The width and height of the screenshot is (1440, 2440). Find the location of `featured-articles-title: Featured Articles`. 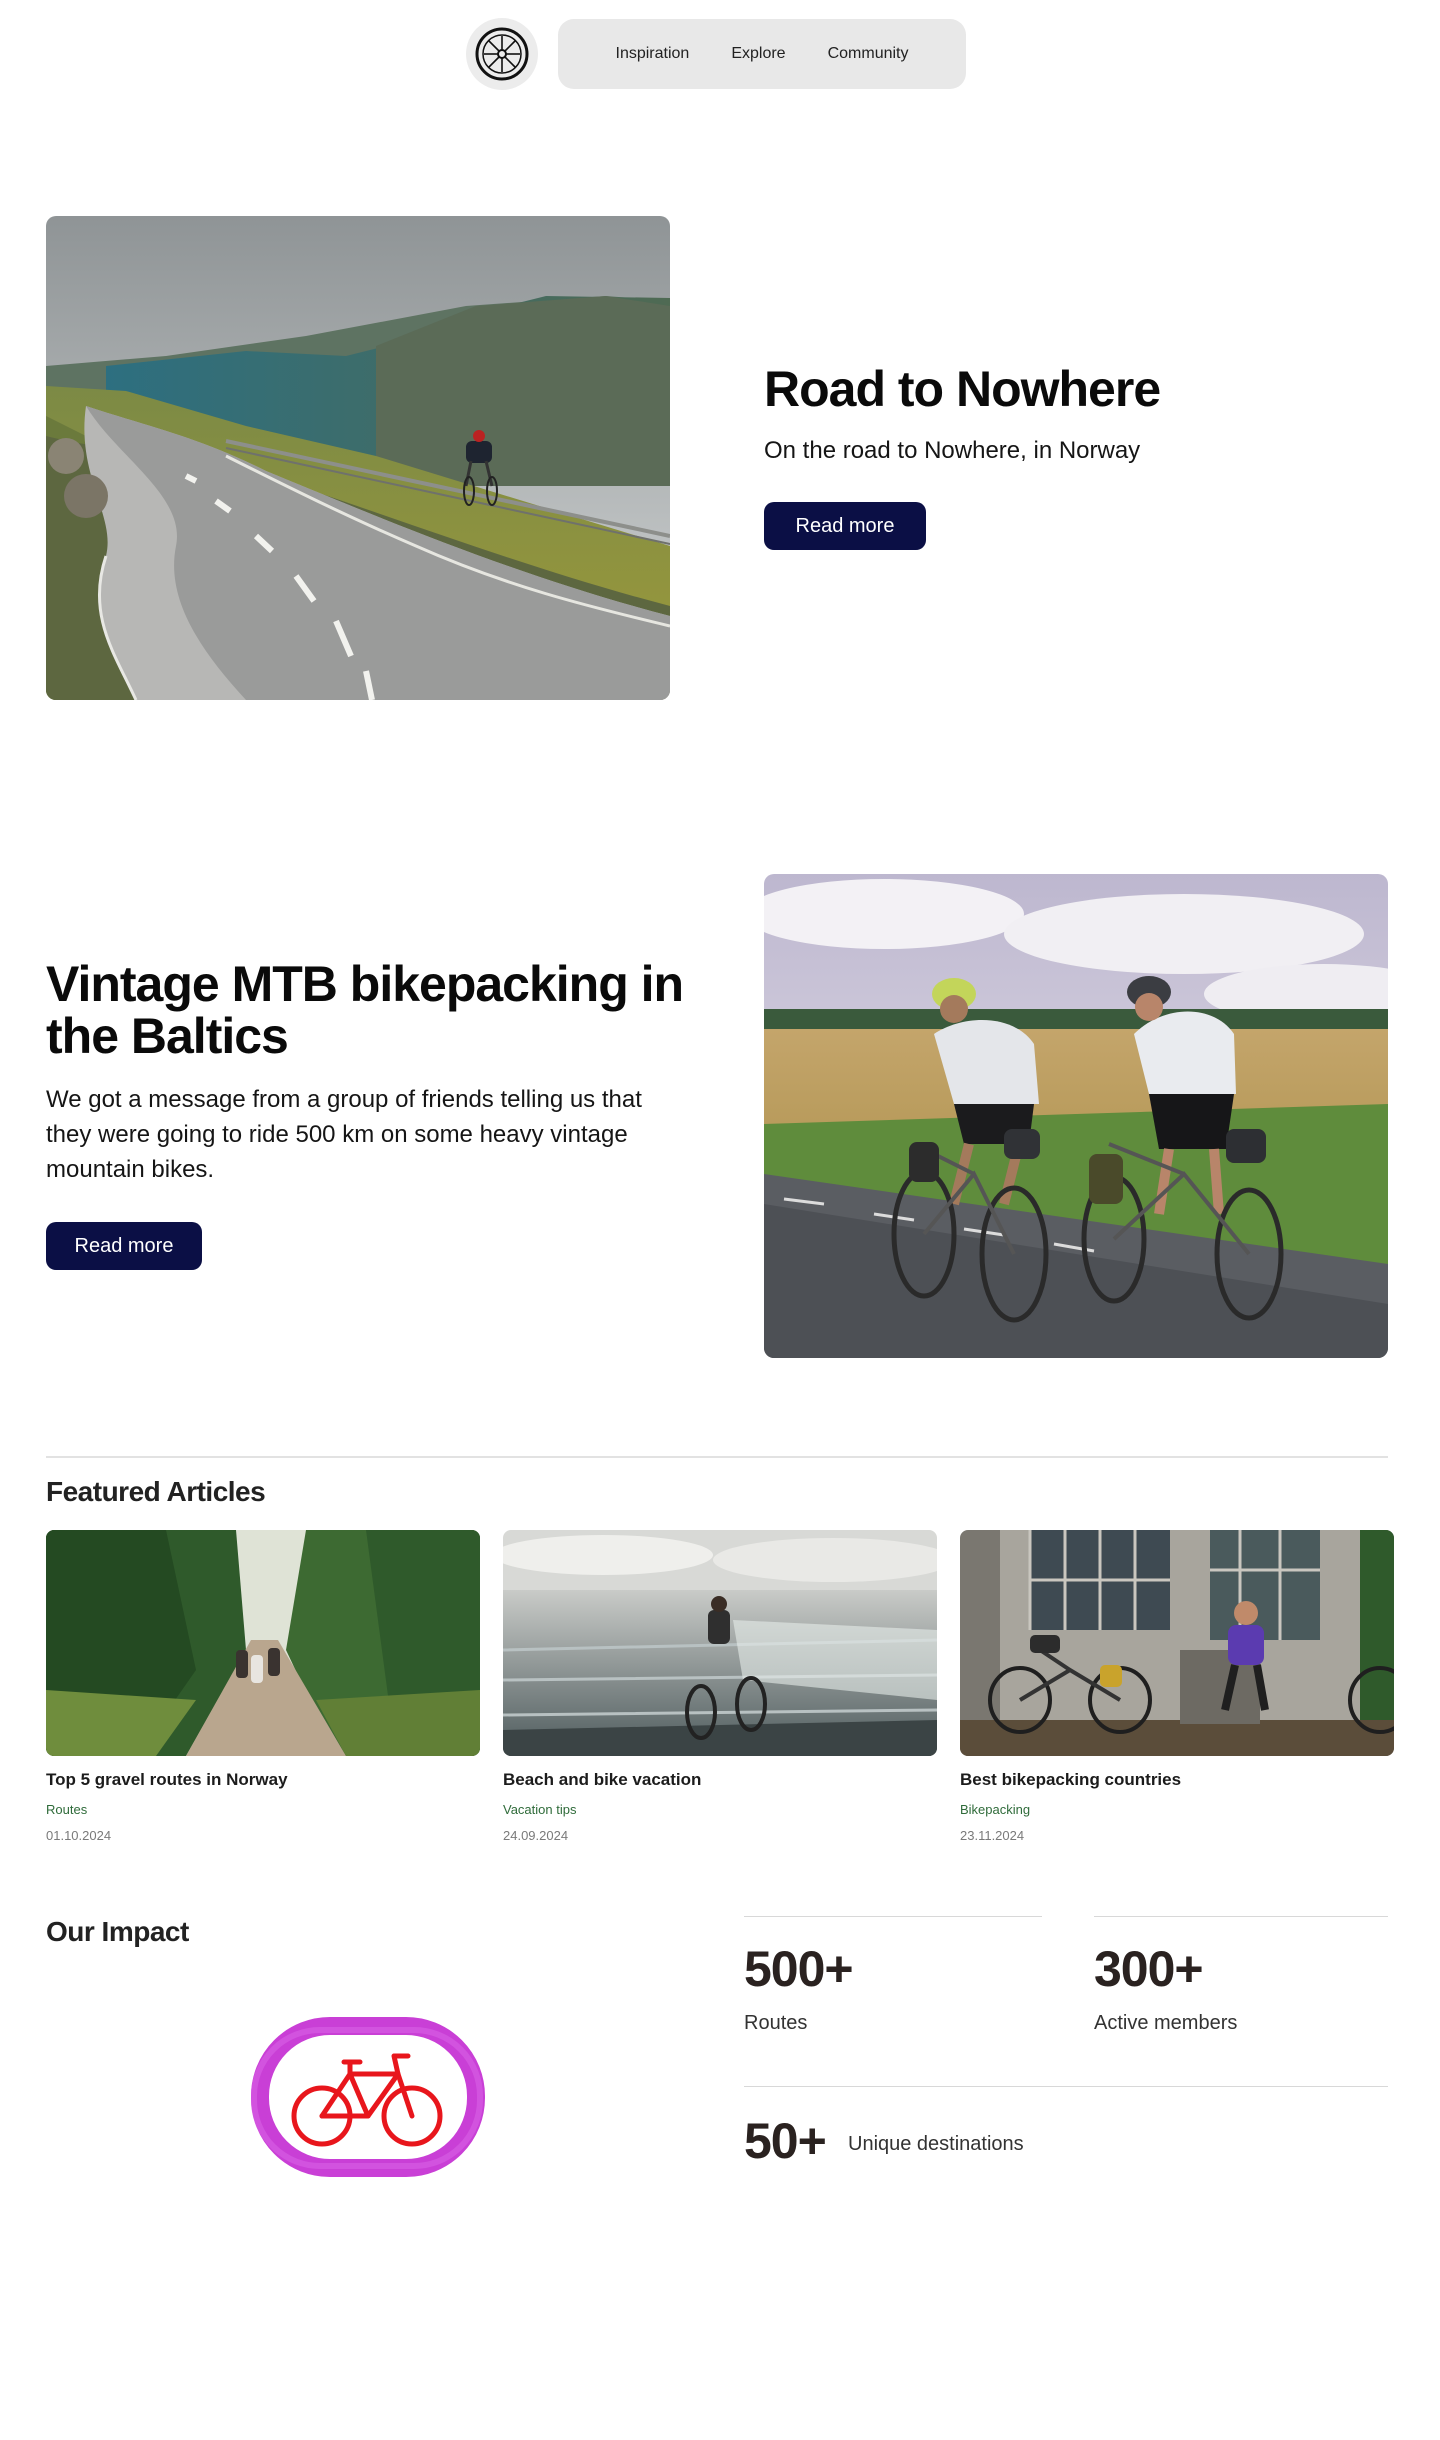

featured-articles-title: Featured Articles is located at coordinates (156, 1491).